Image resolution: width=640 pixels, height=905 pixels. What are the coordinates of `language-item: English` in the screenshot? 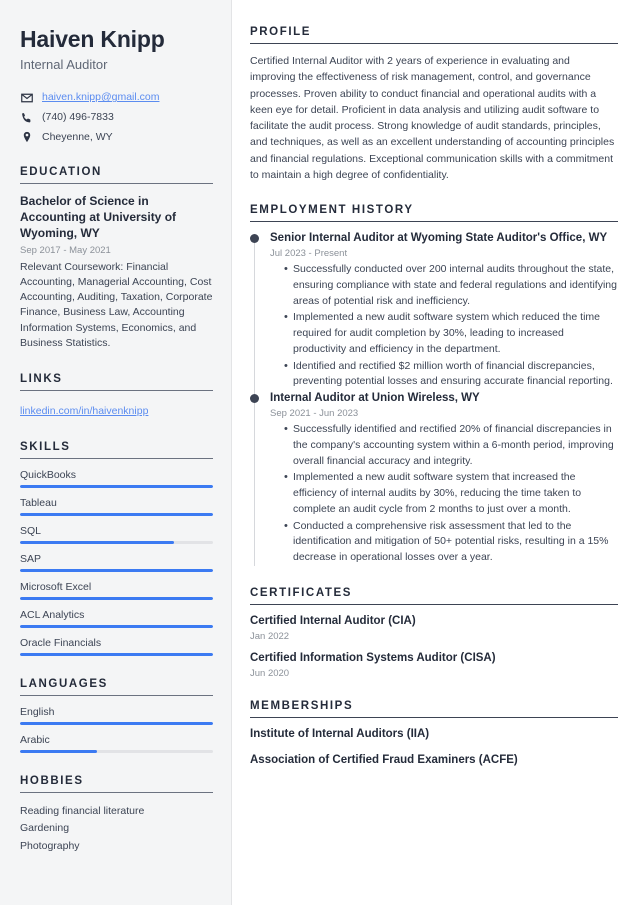 It's located at (116, 716).